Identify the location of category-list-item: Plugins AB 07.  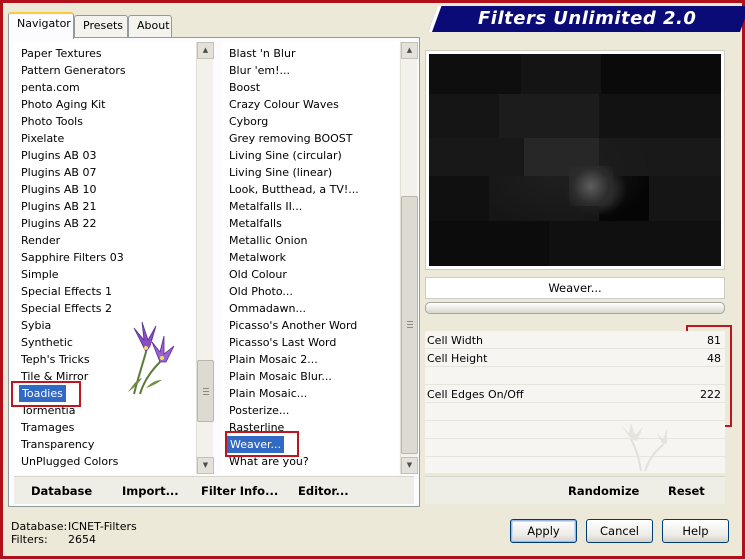
(58, 172).